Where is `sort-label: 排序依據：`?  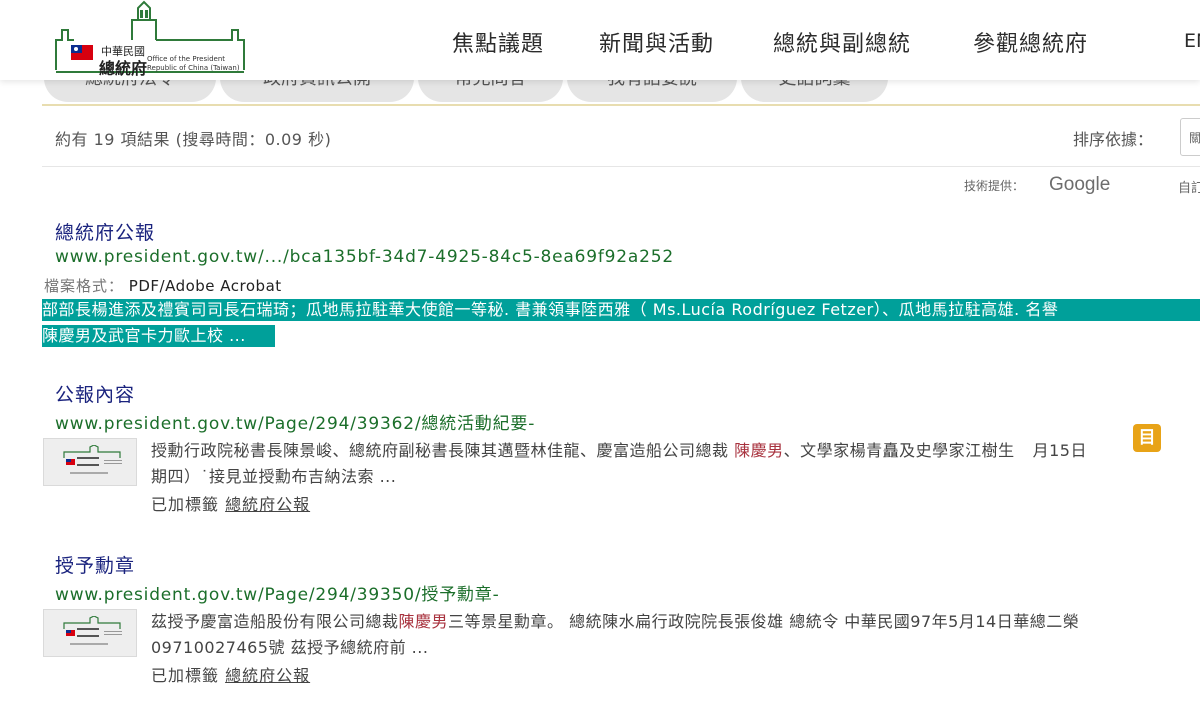
sort-label: 排序依據： is located at coordinates (1113, 139).